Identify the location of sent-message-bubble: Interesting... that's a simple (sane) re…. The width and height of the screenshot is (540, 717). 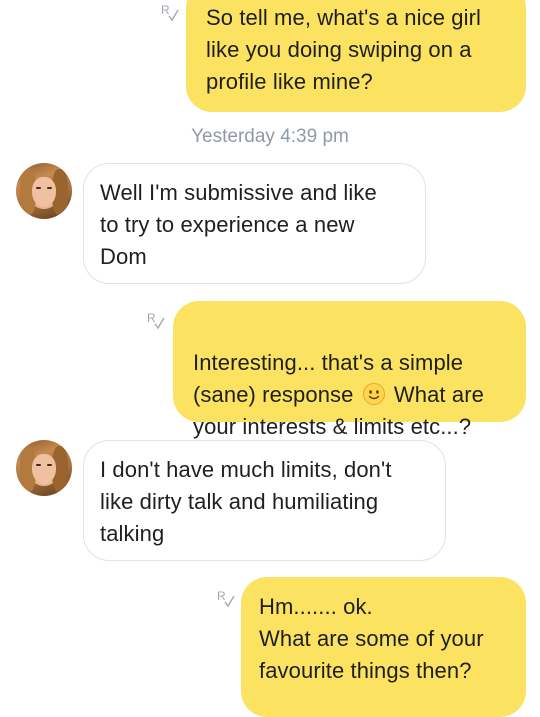
(349, 370).